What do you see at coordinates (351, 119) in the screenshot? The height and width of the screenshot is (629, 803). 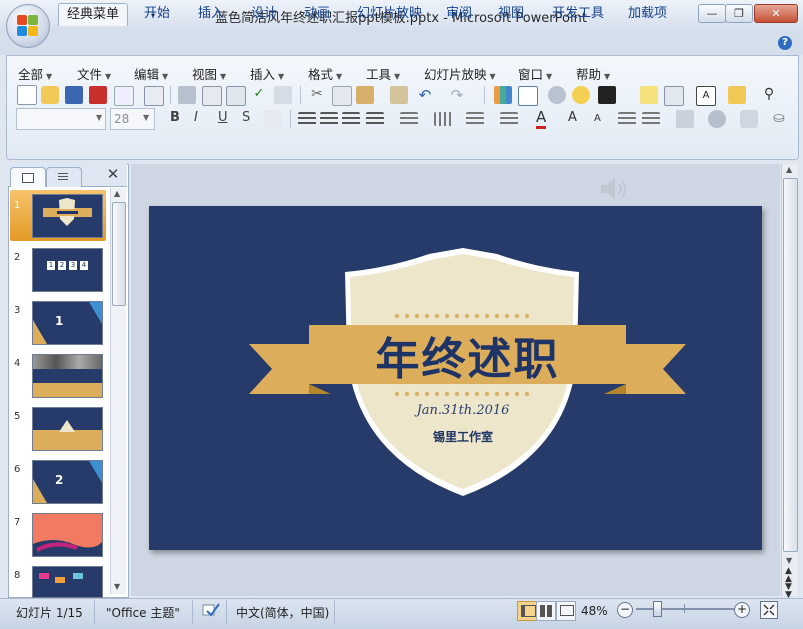 I see `align-right-icon` at bounding box center [351, 119].